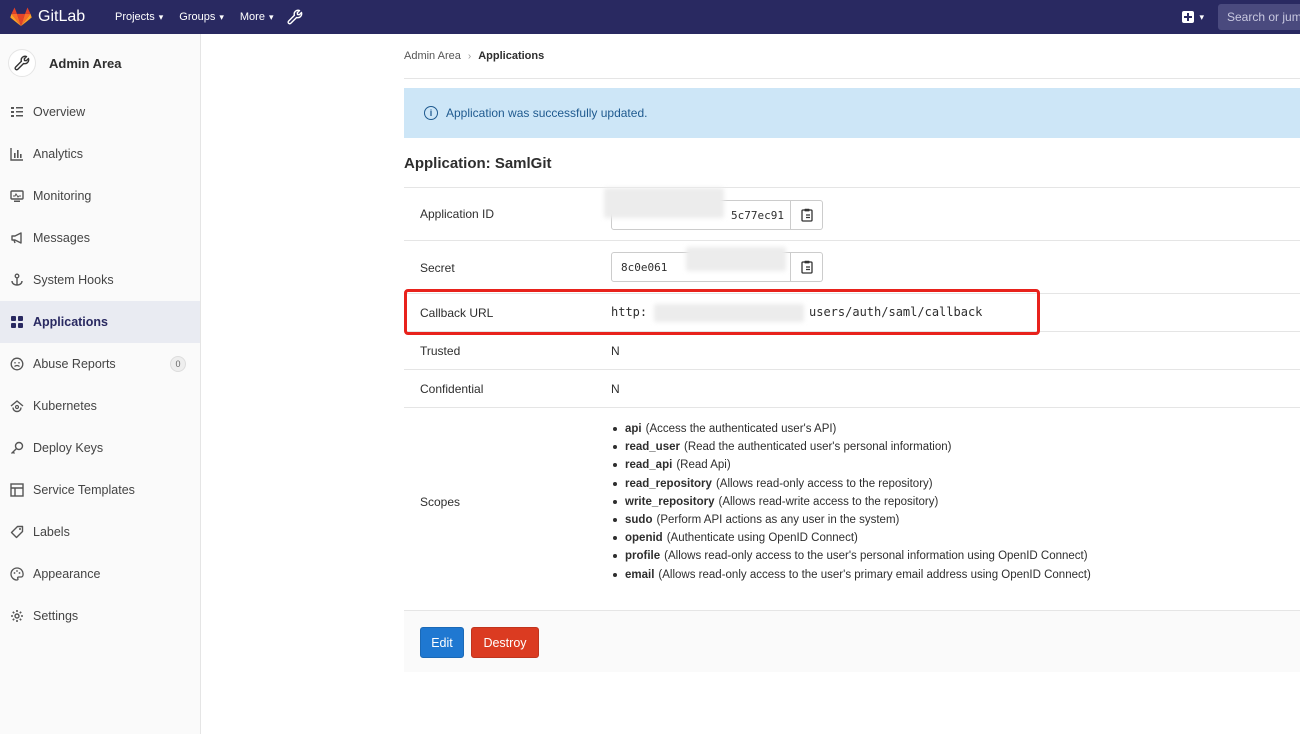  Describe the element at coordinates (100, 364) in the screenshot. I see `sidebar-item-abuse-reports: Abuse Reports 0` at that location.